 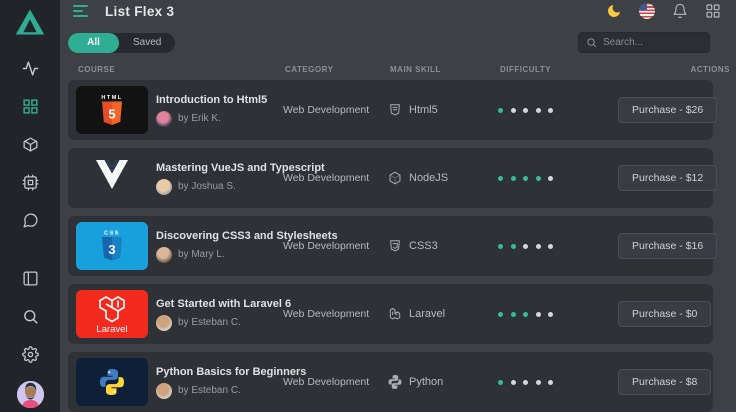 I want to click on vuejs-logo-thumbnail, so click(x=112, y=178).